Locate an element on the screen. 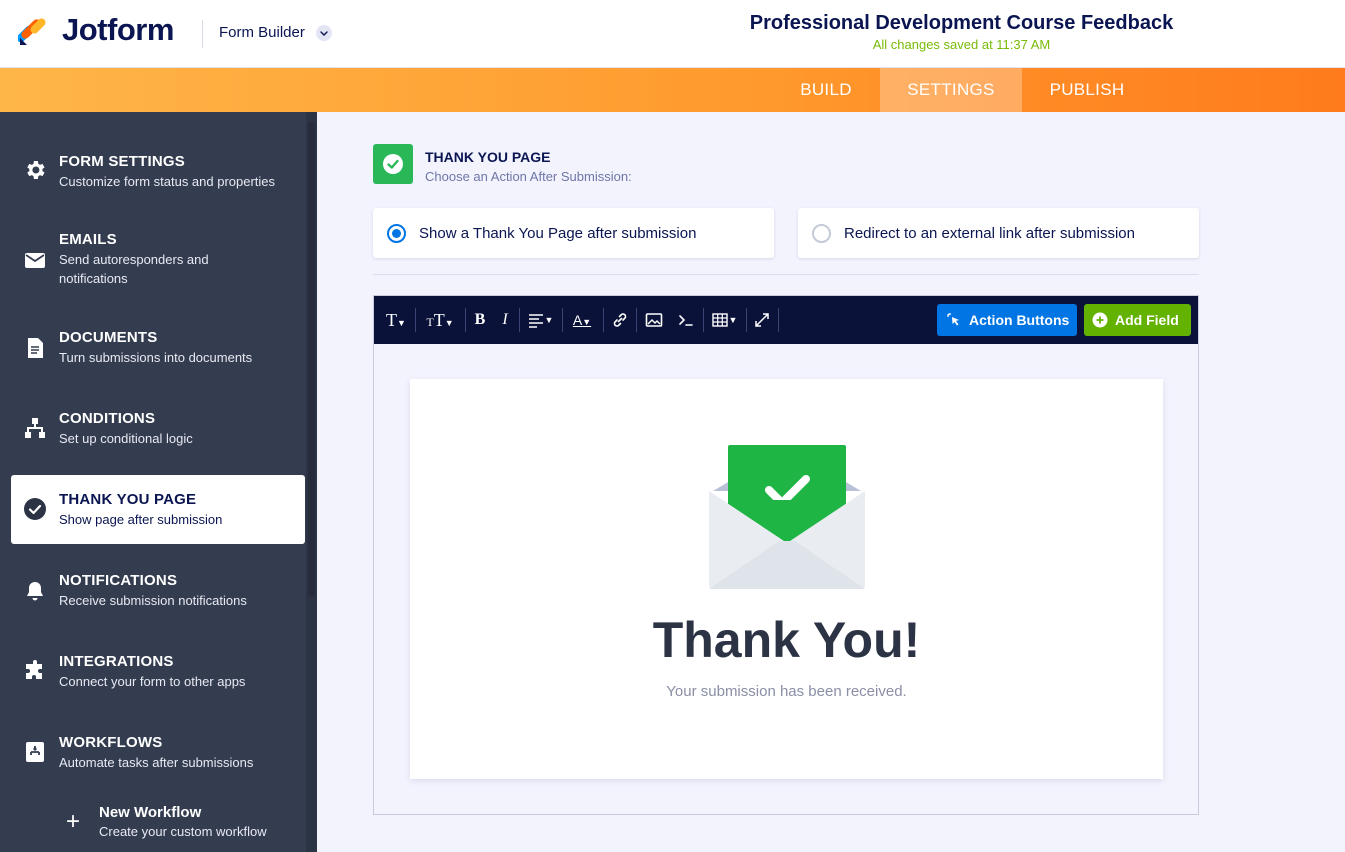 Image resolution: width=1345 pixels, height=852 pixels. code-button is located at coordinates (686, 320).